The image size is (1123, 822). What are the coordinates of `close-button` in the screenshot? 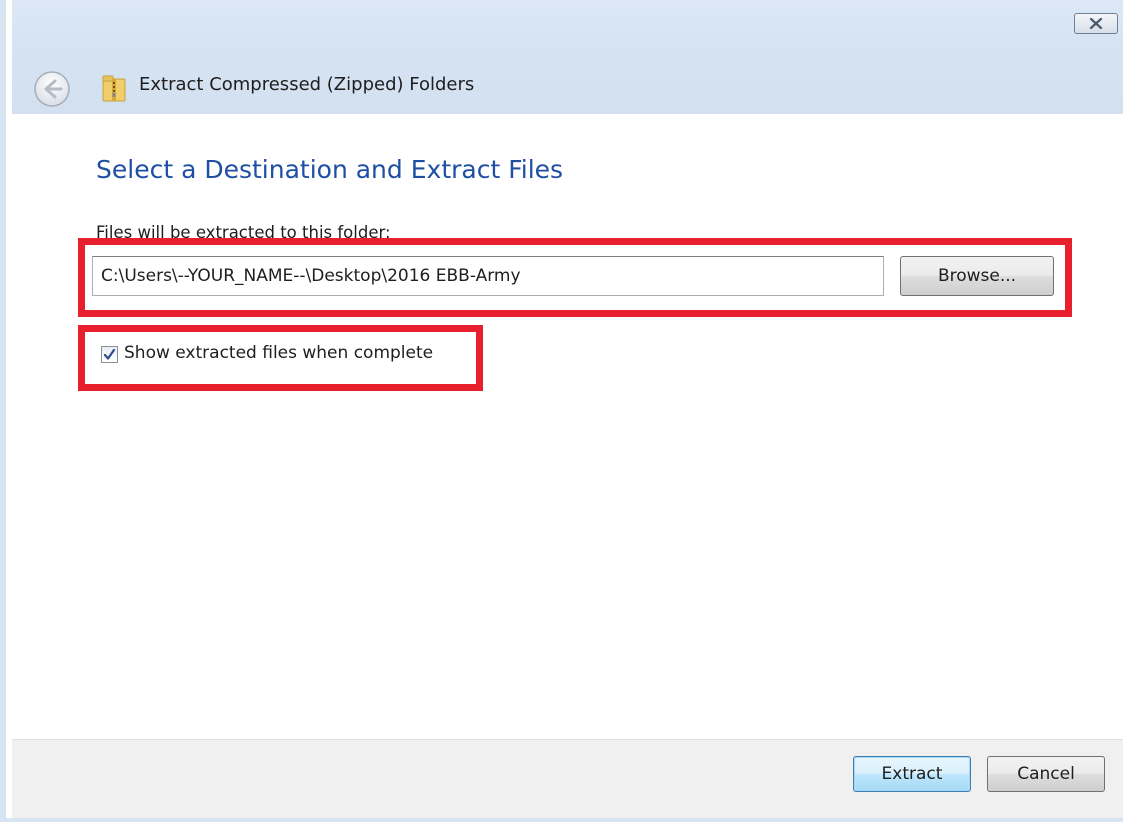 It's located at (1096, 23).